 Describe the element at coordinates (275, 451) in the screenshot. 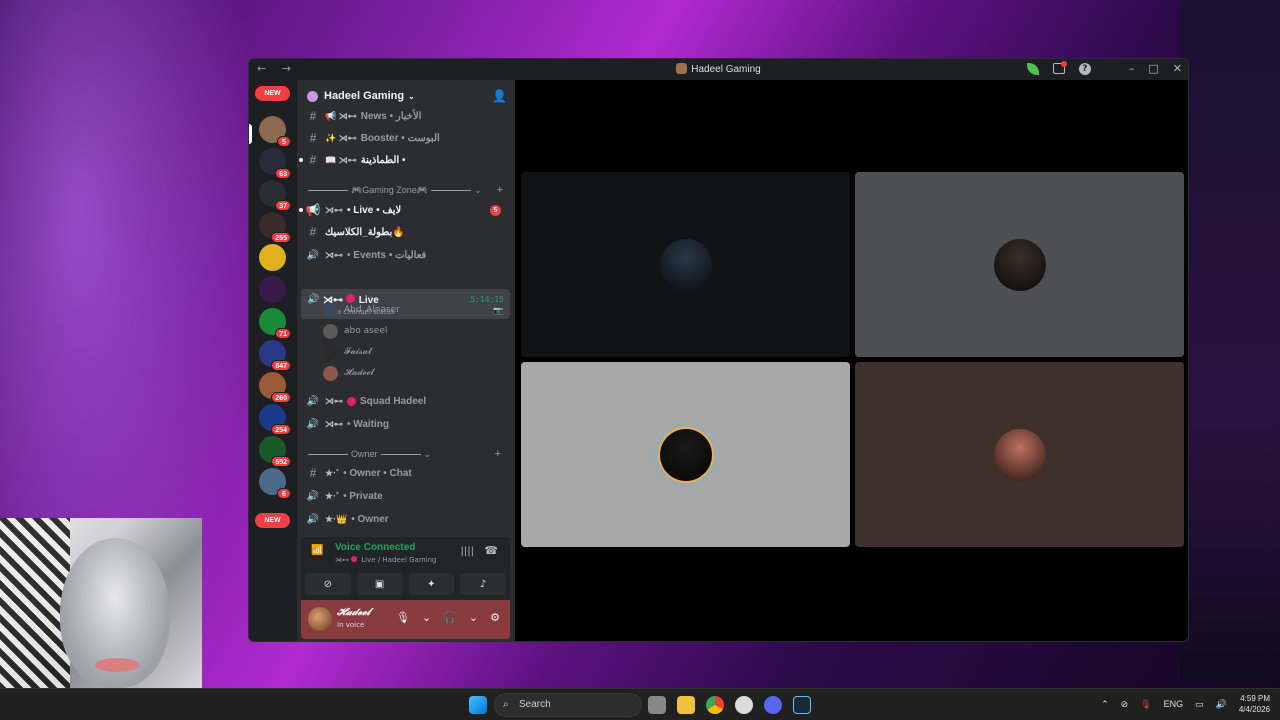

I see `server-icon-11: 552` at that location.